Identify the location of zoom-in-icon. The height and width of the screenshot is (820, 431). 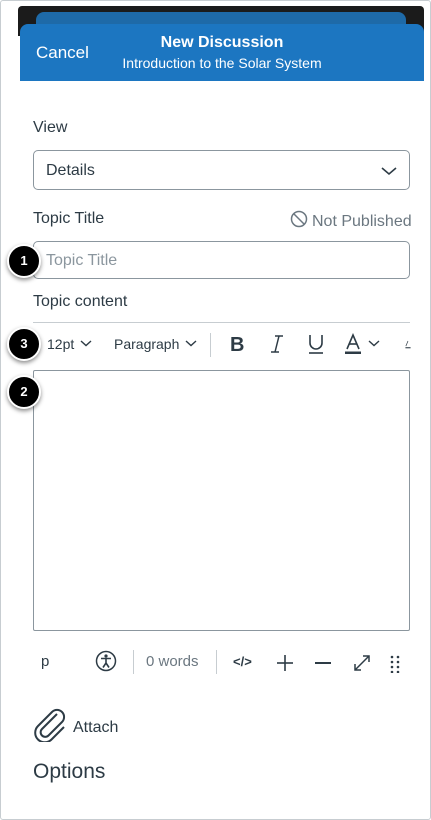
(285, 662).